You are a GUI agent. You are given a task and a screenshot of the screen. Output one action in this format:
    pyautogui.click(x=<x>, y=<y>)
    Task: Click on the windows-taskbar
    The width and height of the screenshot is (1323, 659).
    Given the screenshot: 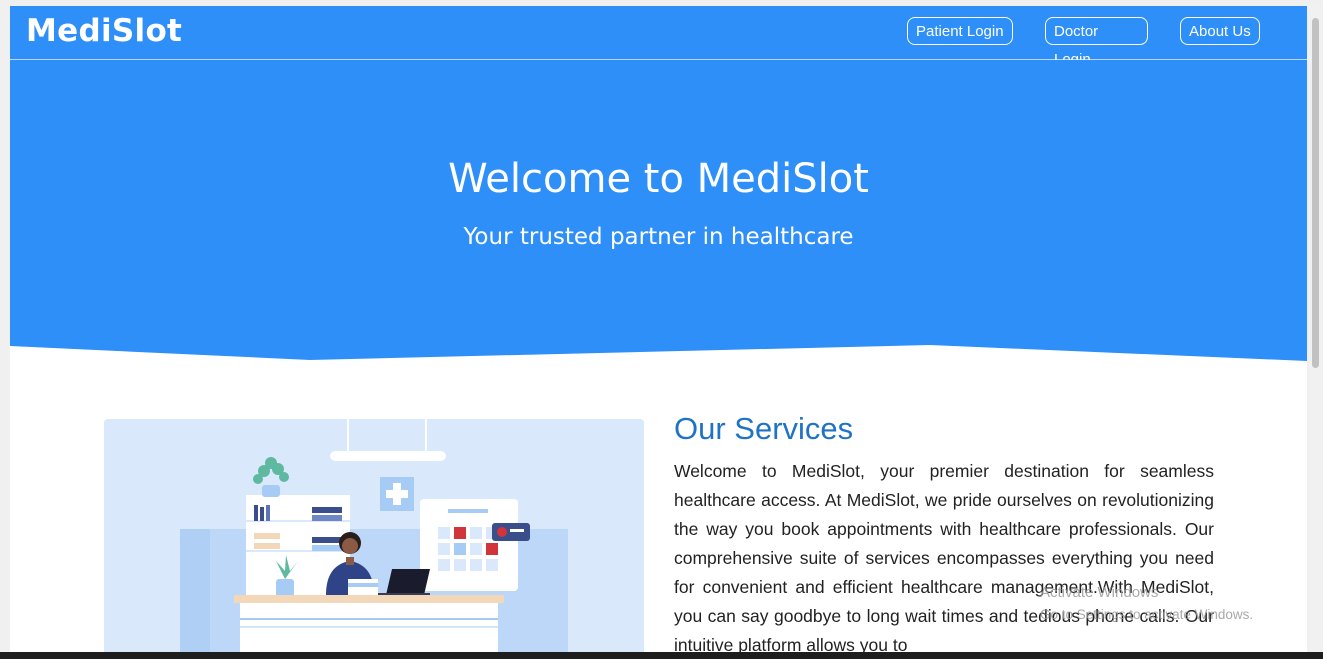 What is the action you would take?
    pyautogui.click(x=661, y=655)
    